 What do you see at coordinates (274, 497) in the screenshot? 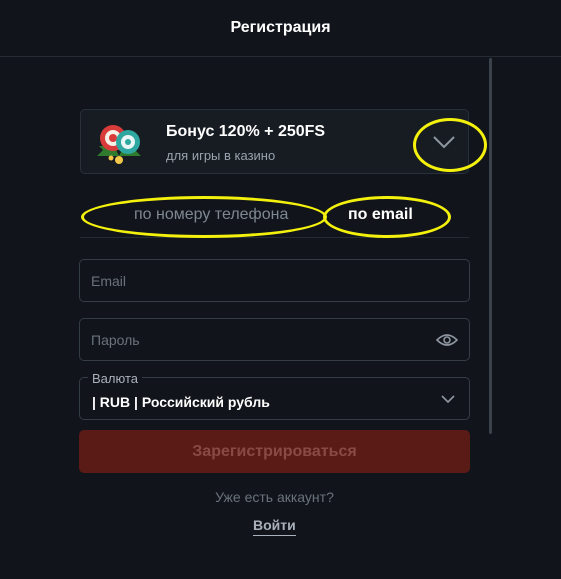
I see `have-account-text: Уже есть аккаунт?` at bounding box center [274, 497].